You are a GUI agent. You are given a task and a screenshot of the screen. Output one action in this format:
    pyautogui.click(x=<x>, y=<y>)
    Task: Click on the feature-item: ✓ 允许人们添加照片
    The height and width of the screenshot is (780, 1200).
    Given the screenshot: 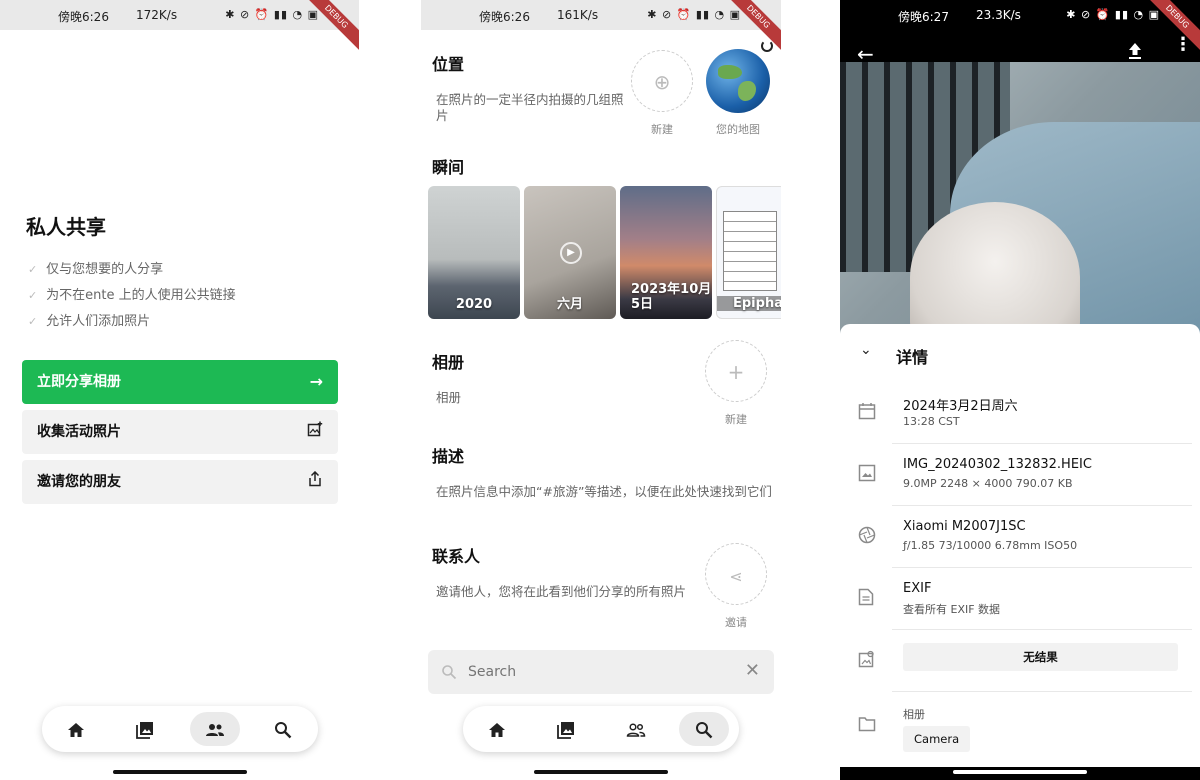 What is the action you would take?
    pyautogui.click(x=89, y=321)
    